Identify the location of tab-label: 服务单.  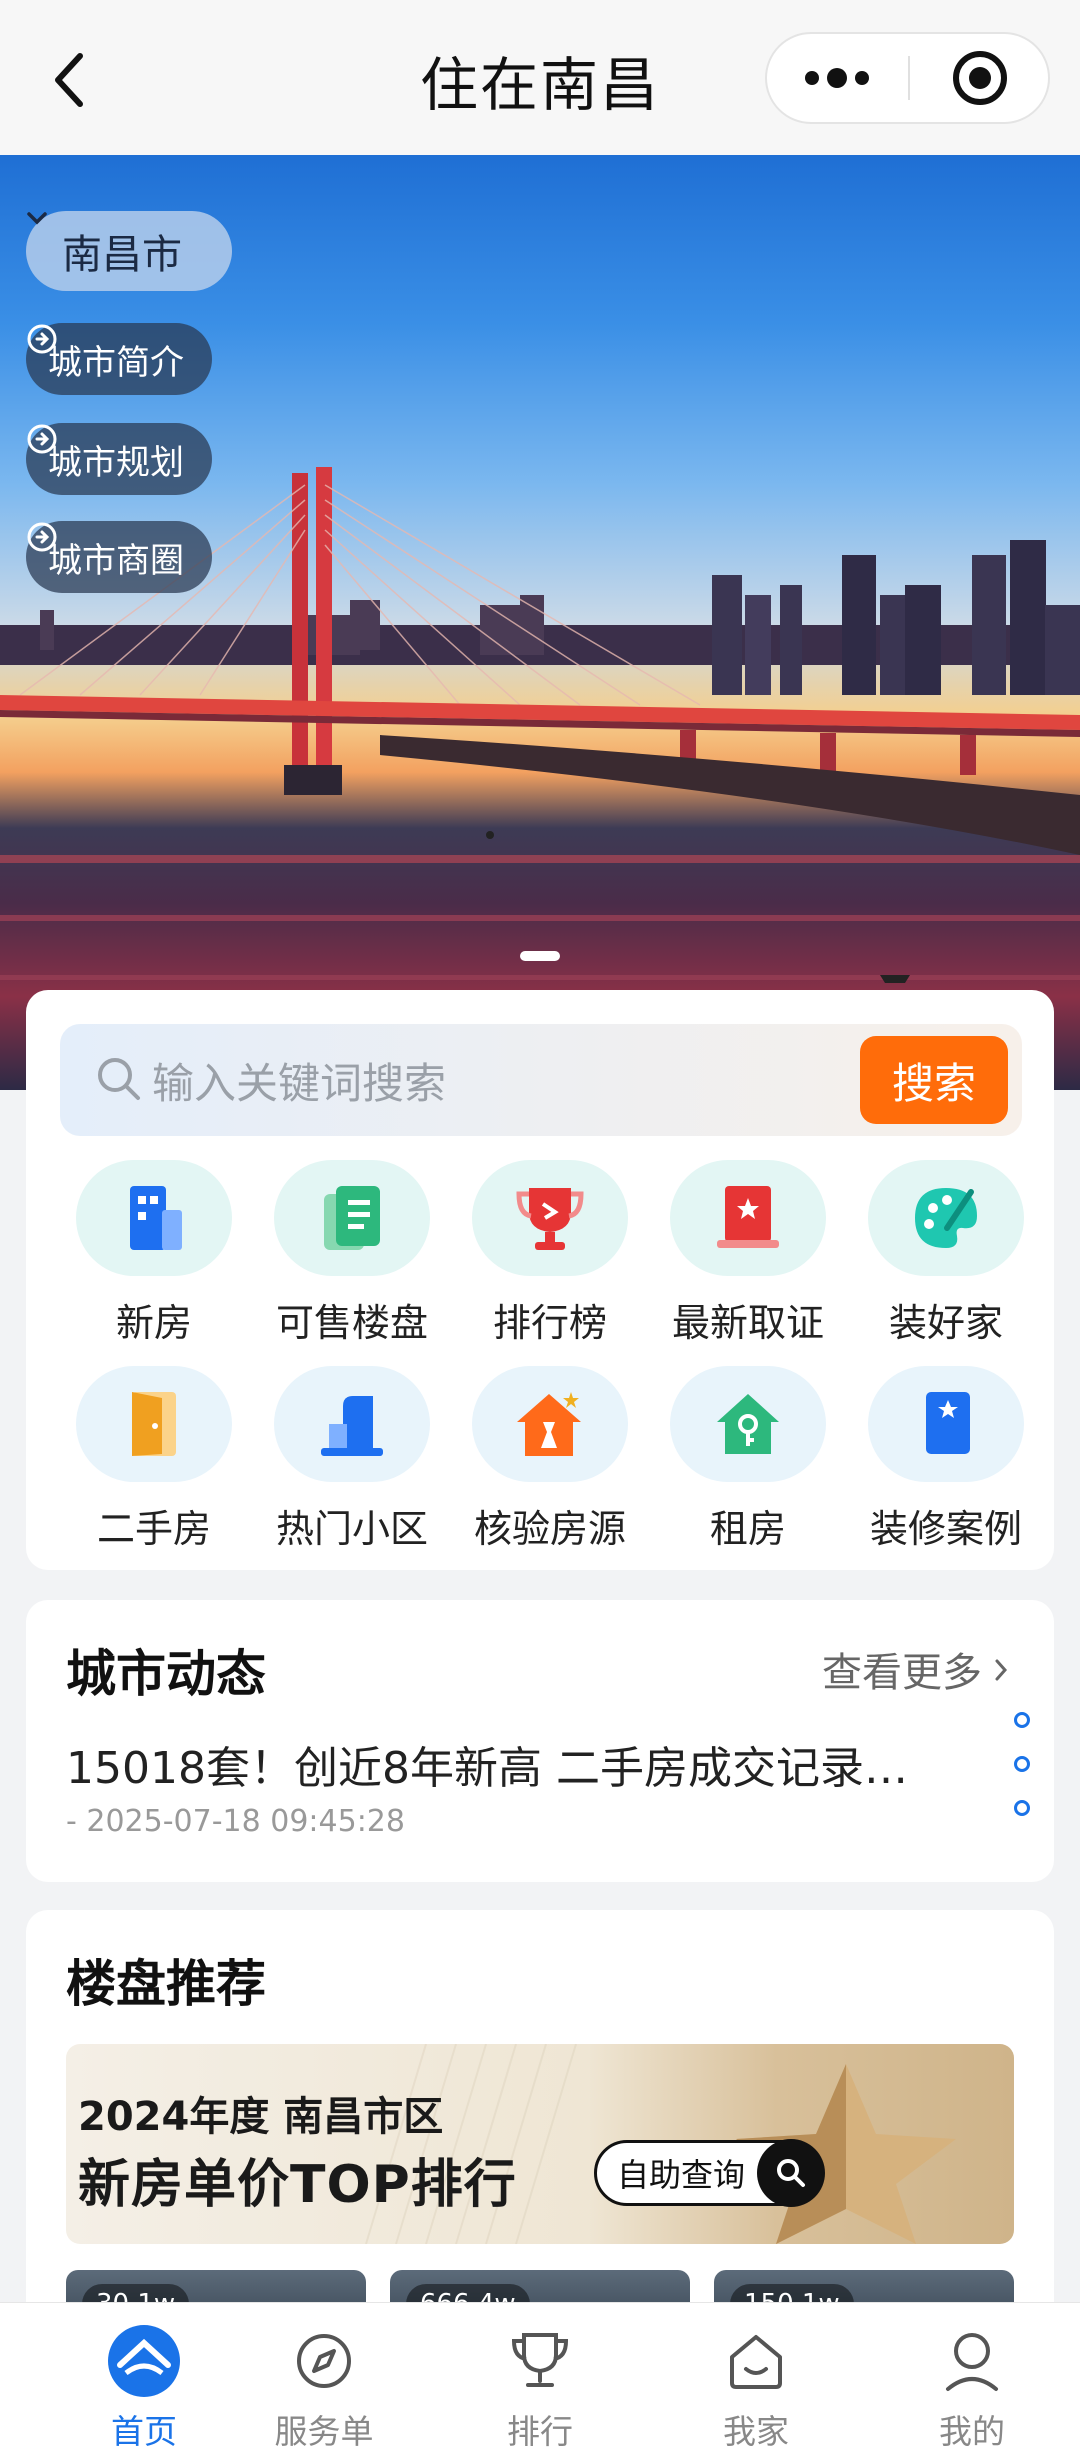
(324, 2431).